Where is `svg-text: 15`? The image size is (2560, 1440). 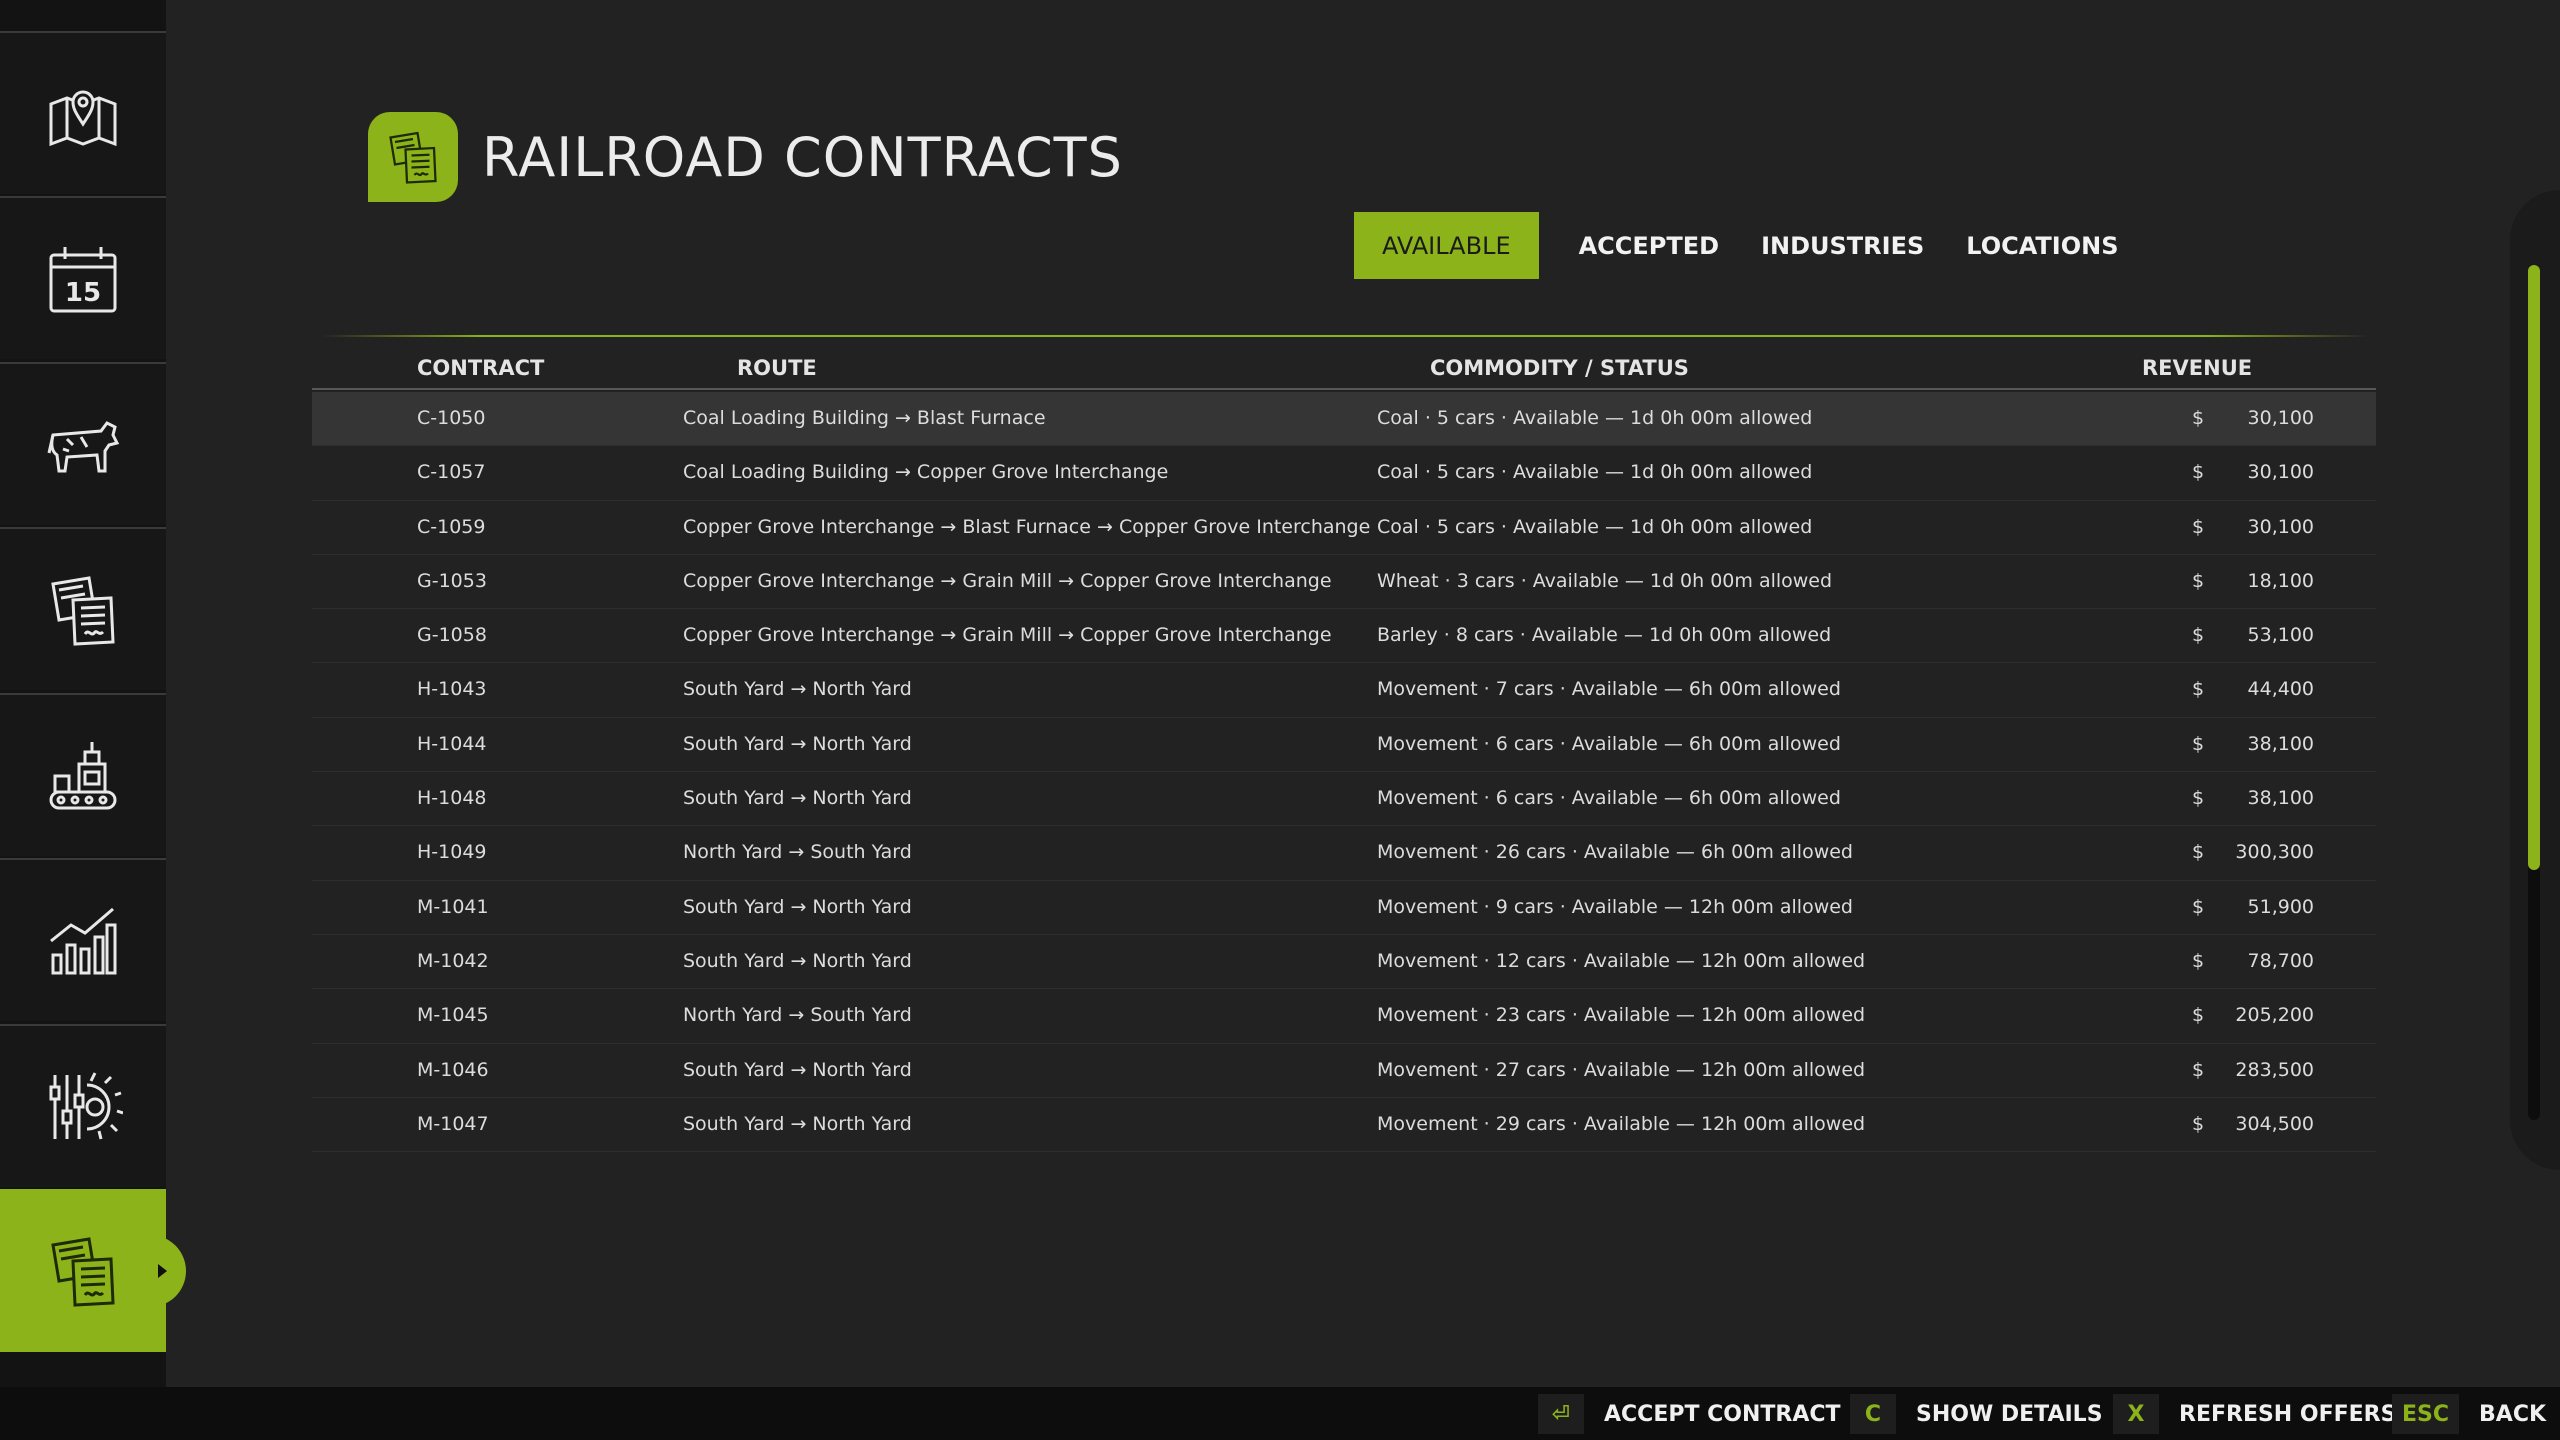 svg-text: 15 is located at coordinates (83, 293).